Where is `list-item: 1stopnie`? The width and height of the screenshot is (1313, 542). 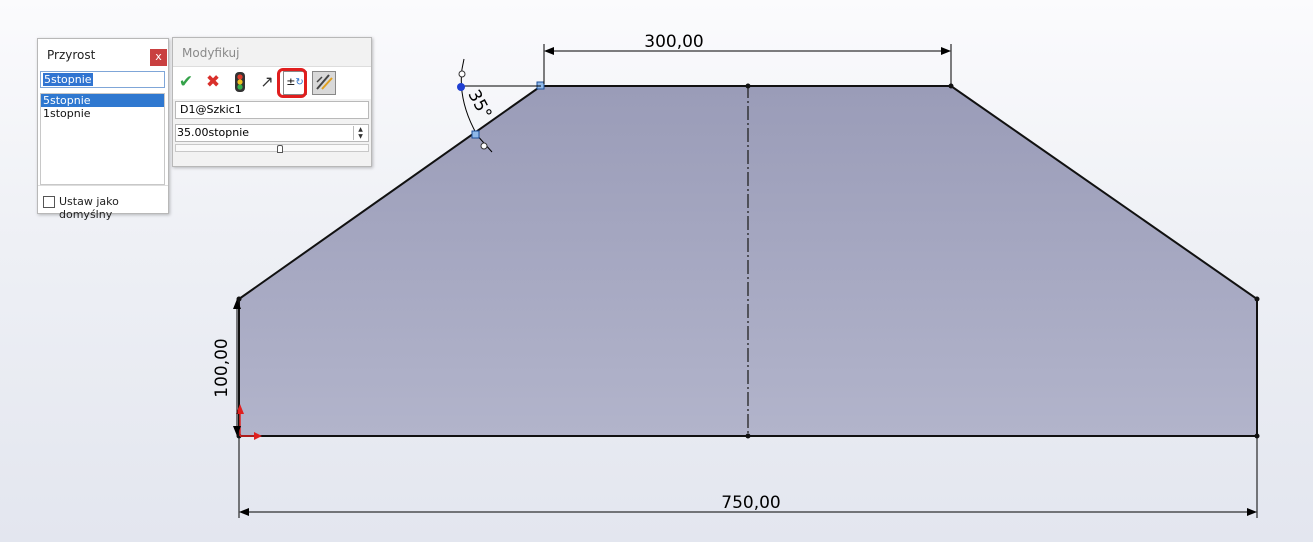
list-item: 1stopnie is located at coordinates (102, 113).